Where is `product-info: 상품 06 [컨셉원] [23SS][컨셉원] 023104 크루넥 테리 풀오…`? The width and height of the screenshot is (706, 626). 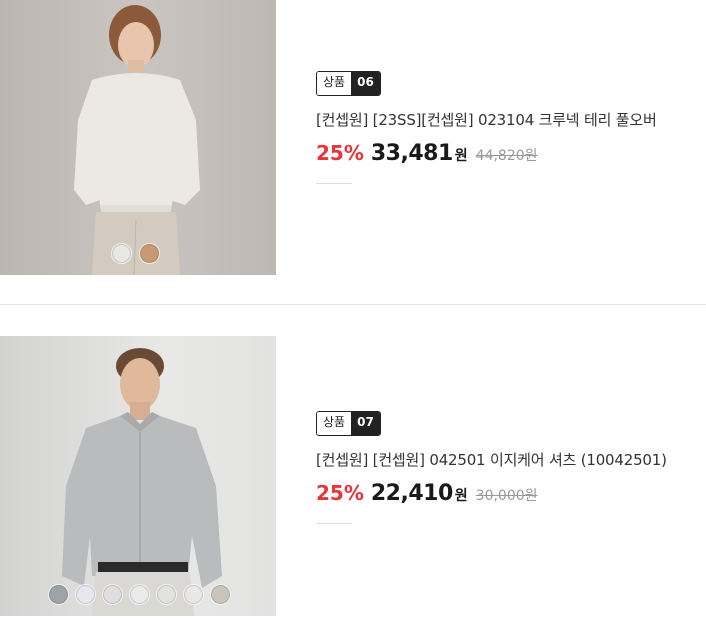
product-info: 상품 06 [컨셉원] [23SS][컨셉원] 023104 크루넥 테리 풀오… is located at coordinates (486, 127).